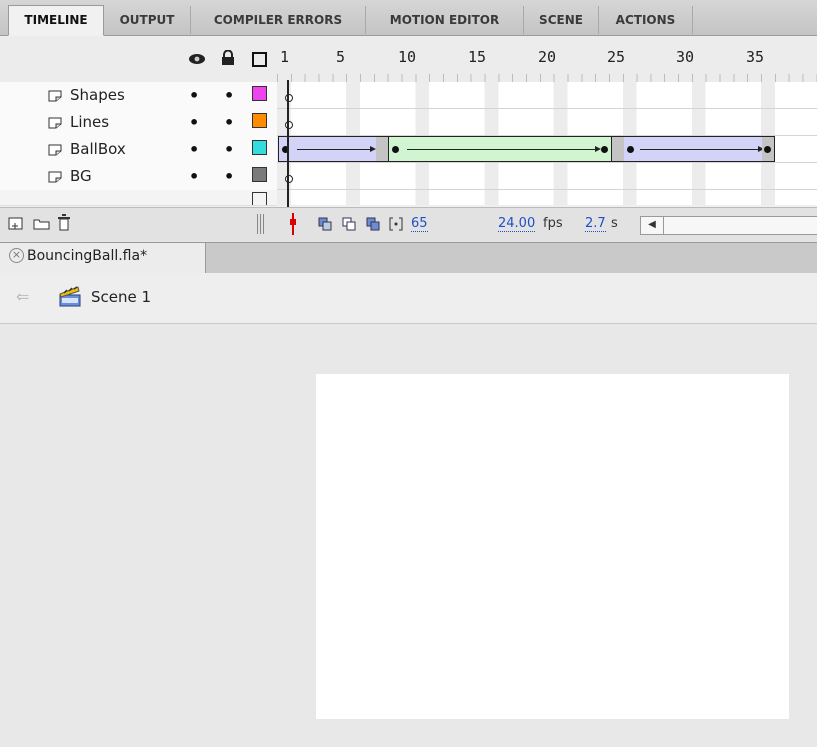 This screenshot has width=817, height=747. I want to click on timeline-header: 1 5 10 15 20 25 30 35, so click(408, 59).